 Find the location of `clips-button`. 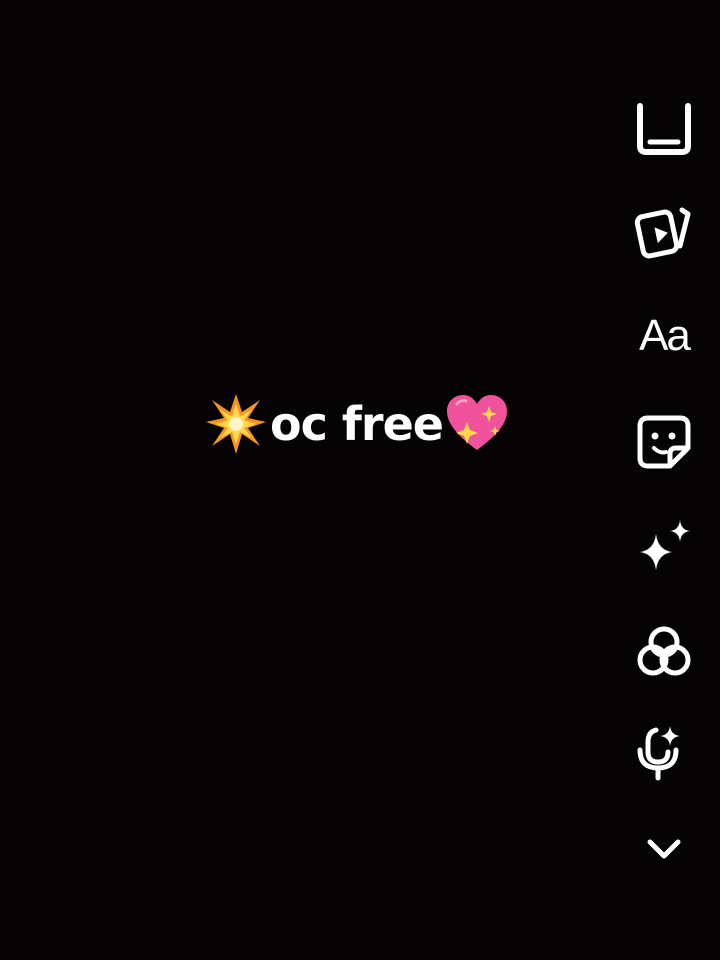

clips-button is located at coordinates (664, 232).